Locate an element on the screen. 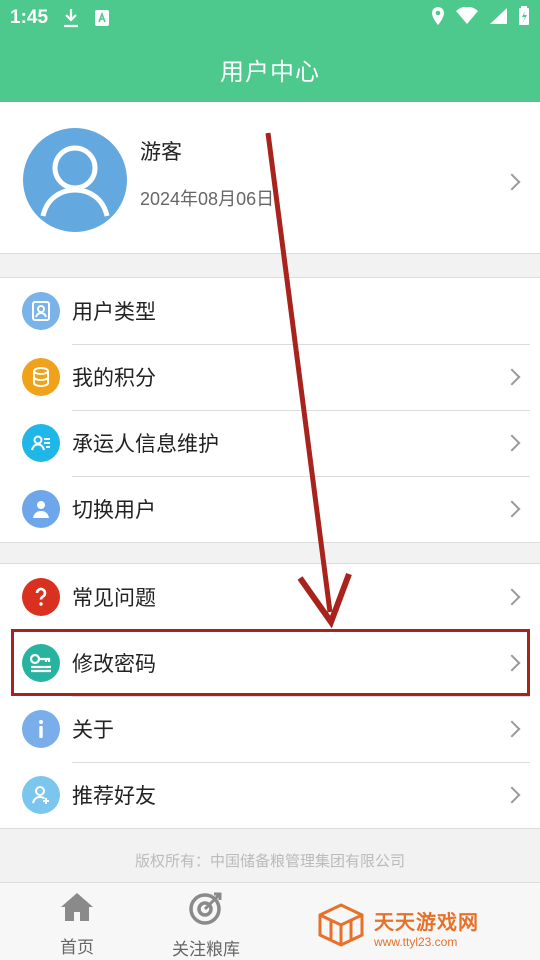 The image size is (540, 960). watermark-logo: 天天游戏网 www.ttyl23.com is located at coordinates (421, 927).